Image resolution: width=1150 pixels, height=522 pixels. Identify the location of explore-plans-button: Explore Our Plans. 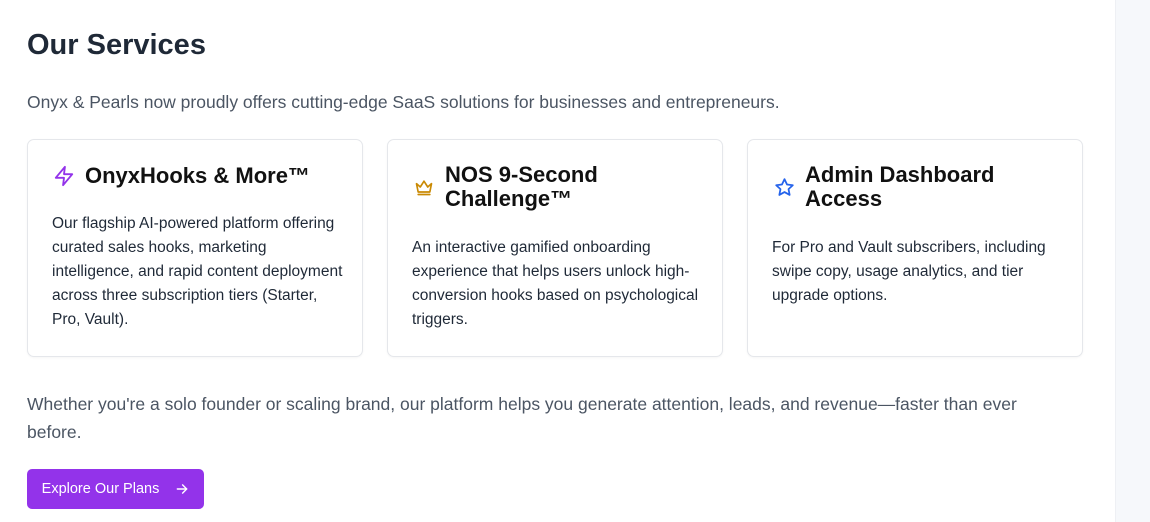
(115, 489).